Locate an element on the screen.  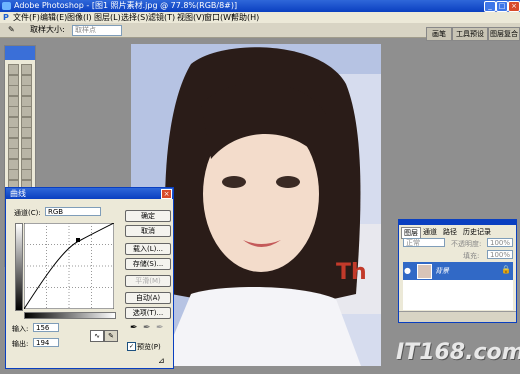
maximize-button: □ is located at coordinates (502, 6).